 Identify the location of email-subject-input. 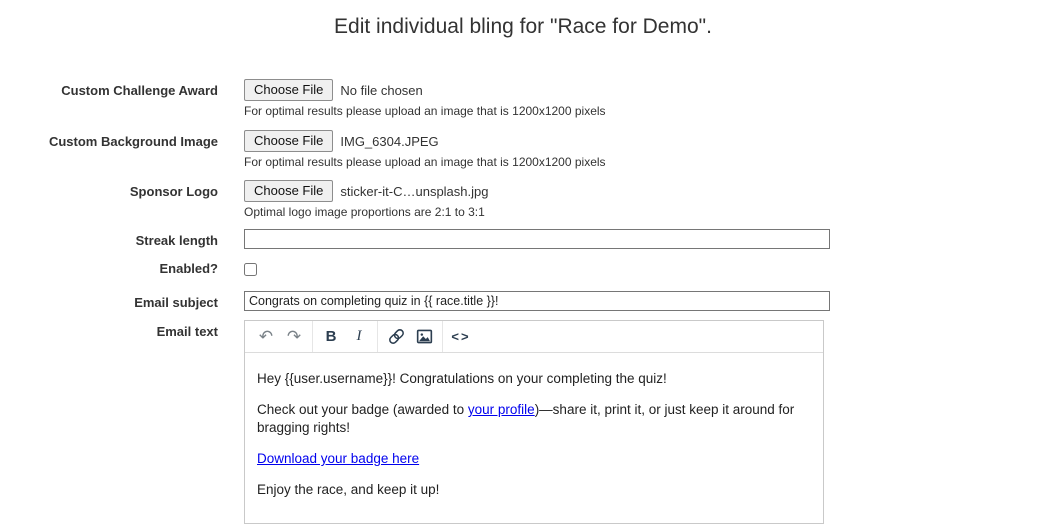
(537, 301).